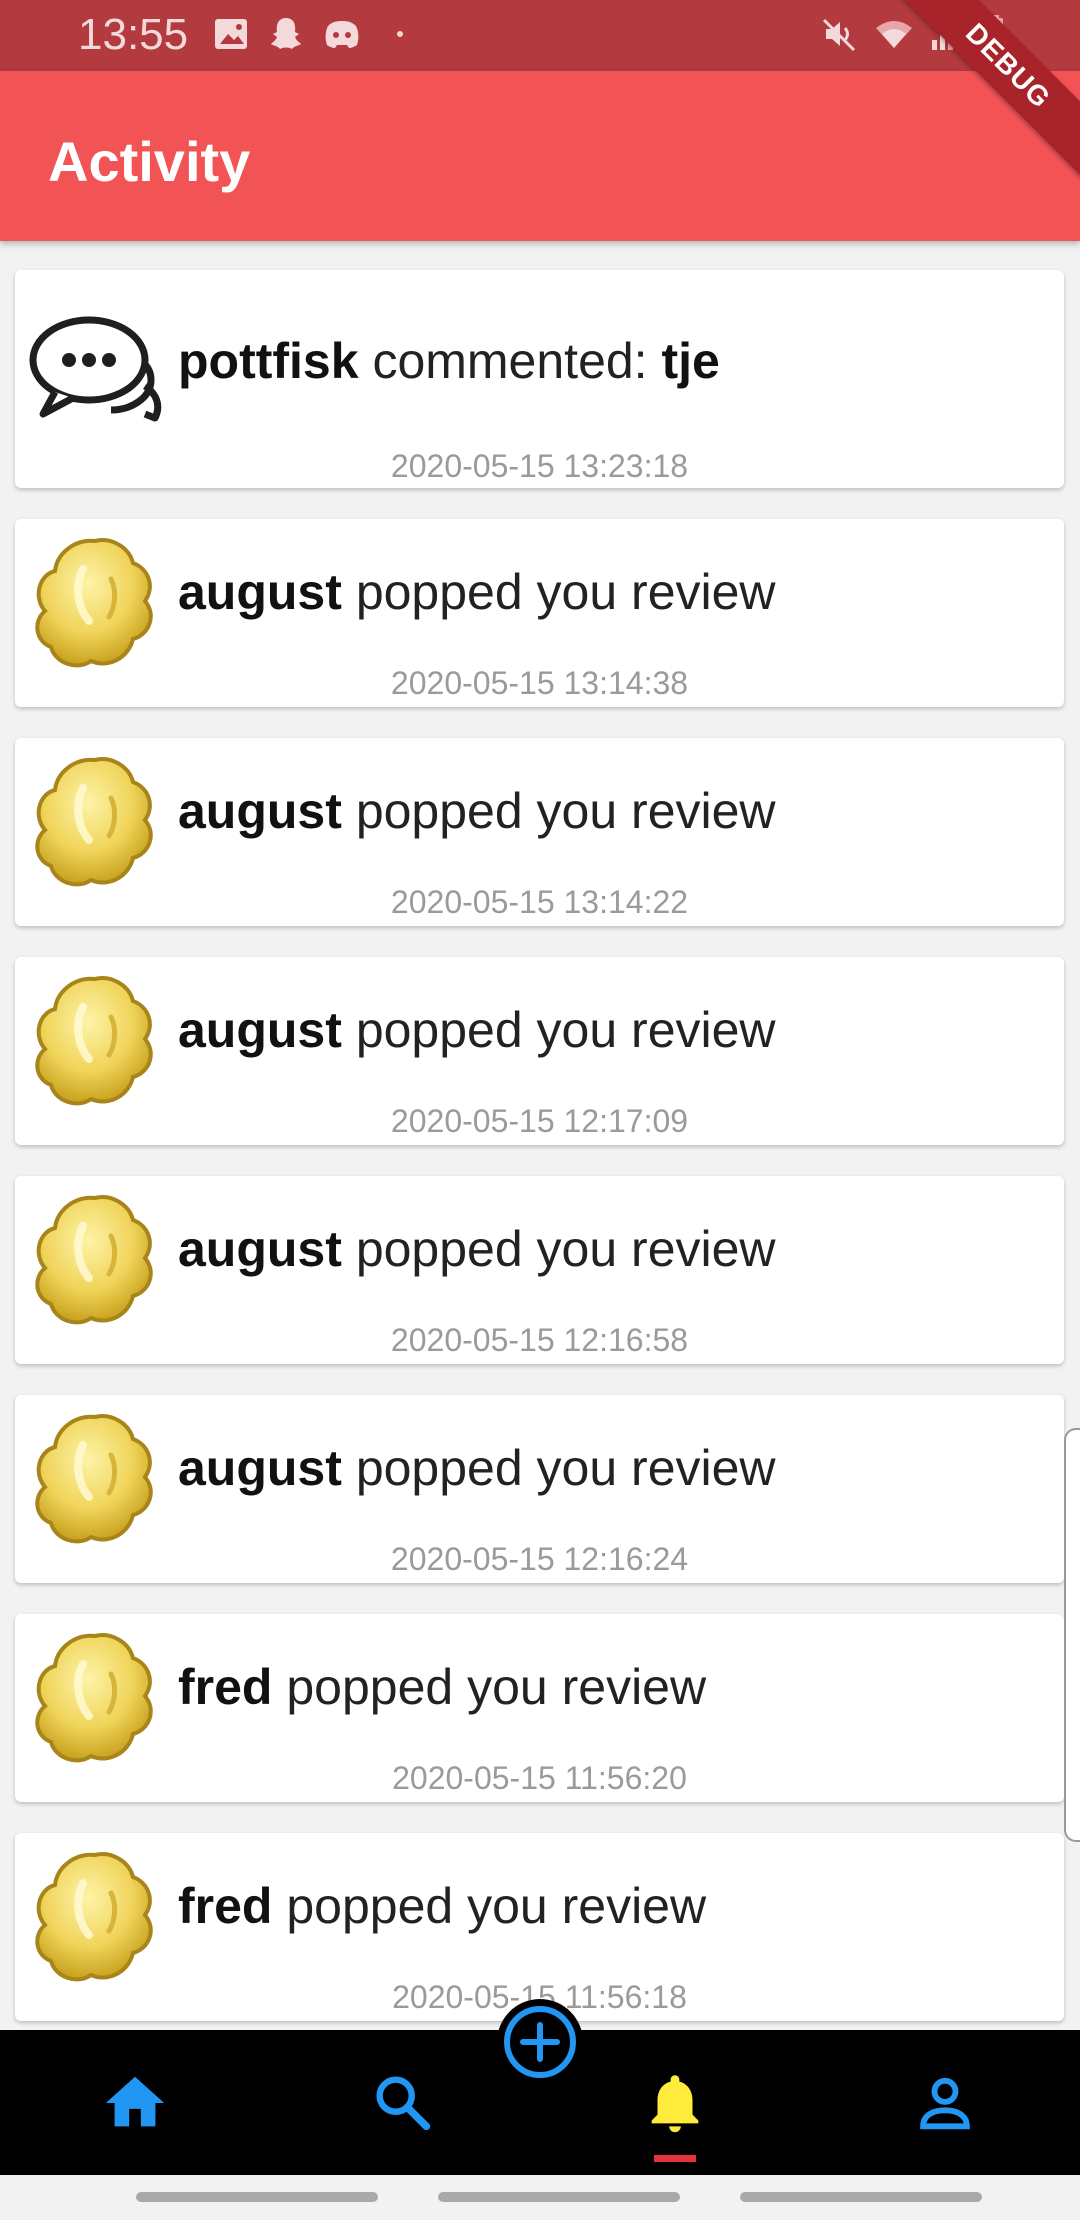  What do you see at coordinates (539, 1340) in the screenshot?
I see `activity-timestamp: 2020-05-15 12:16:58` at bounding box center [539, 1340].